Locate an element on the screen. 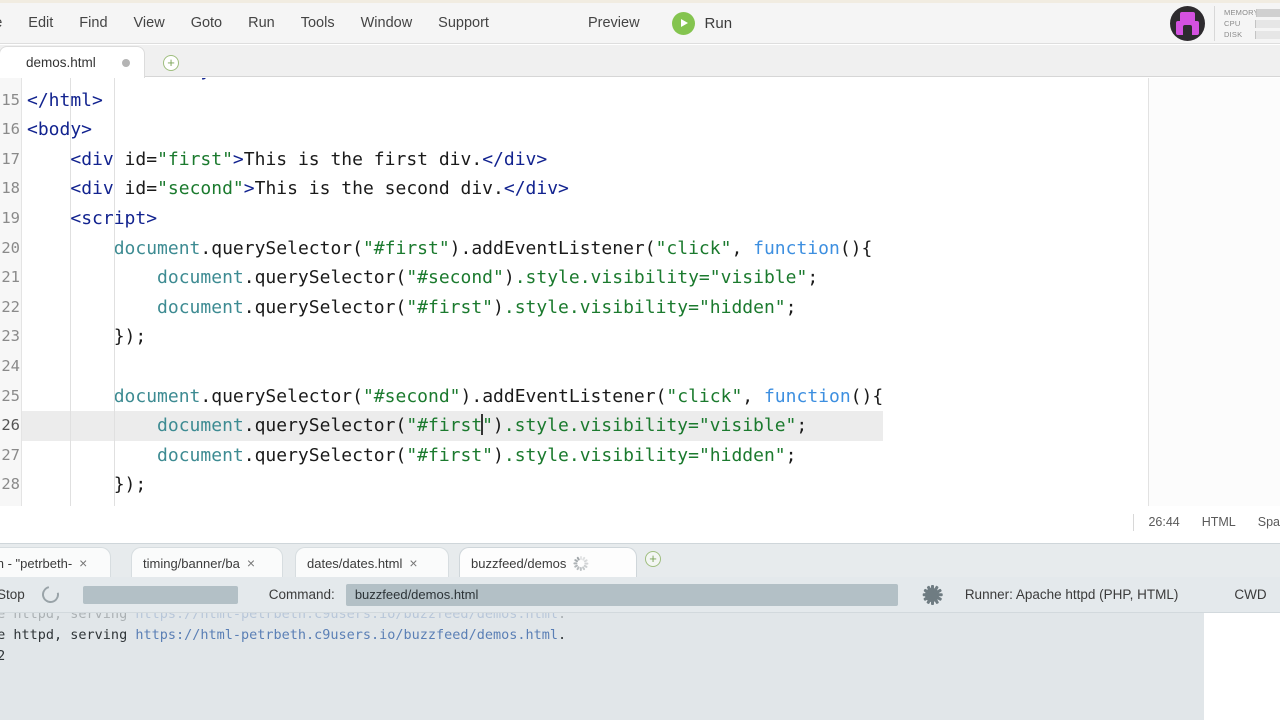  cpu-gauge-label: CPU is located at coordinates (1232, 23).